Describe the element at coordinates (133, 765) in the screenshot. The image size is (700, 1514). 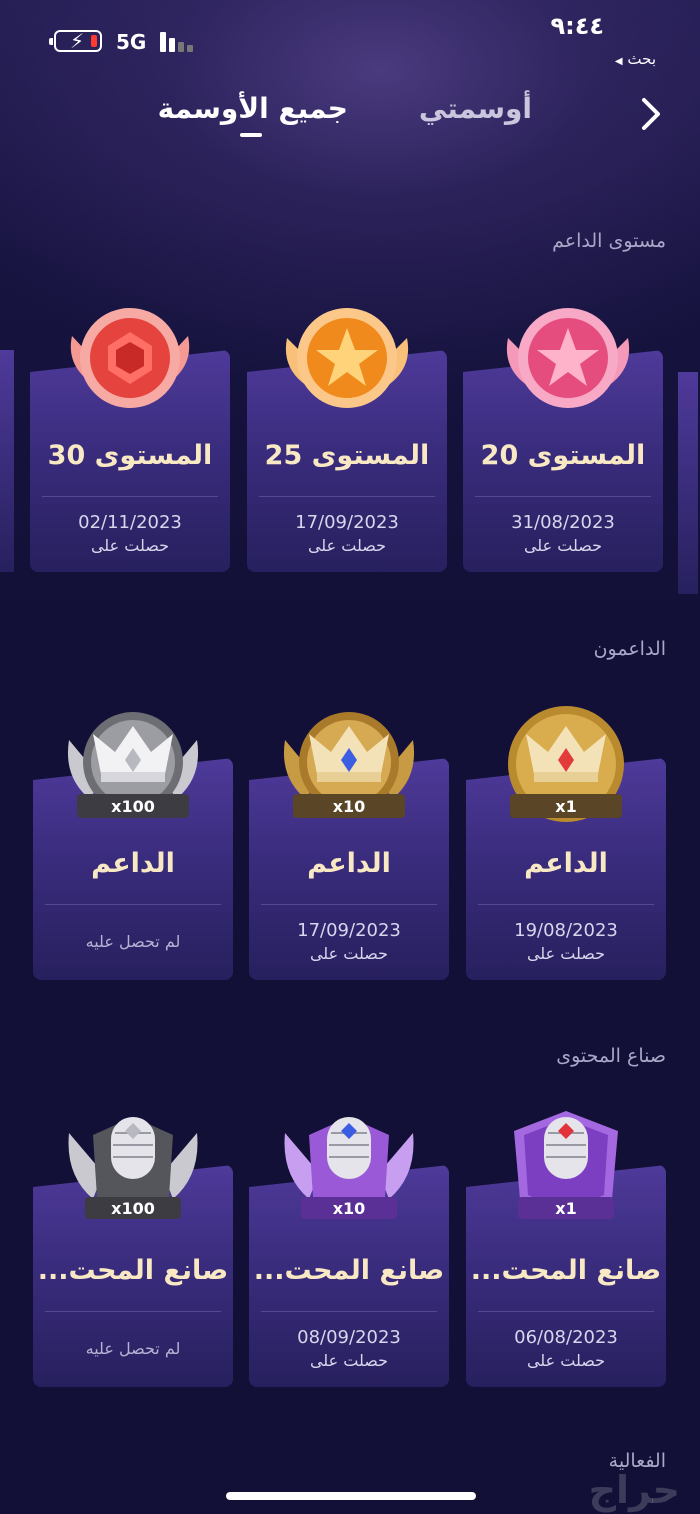
I see `silver-winged-crown-icon: x100` at that location.